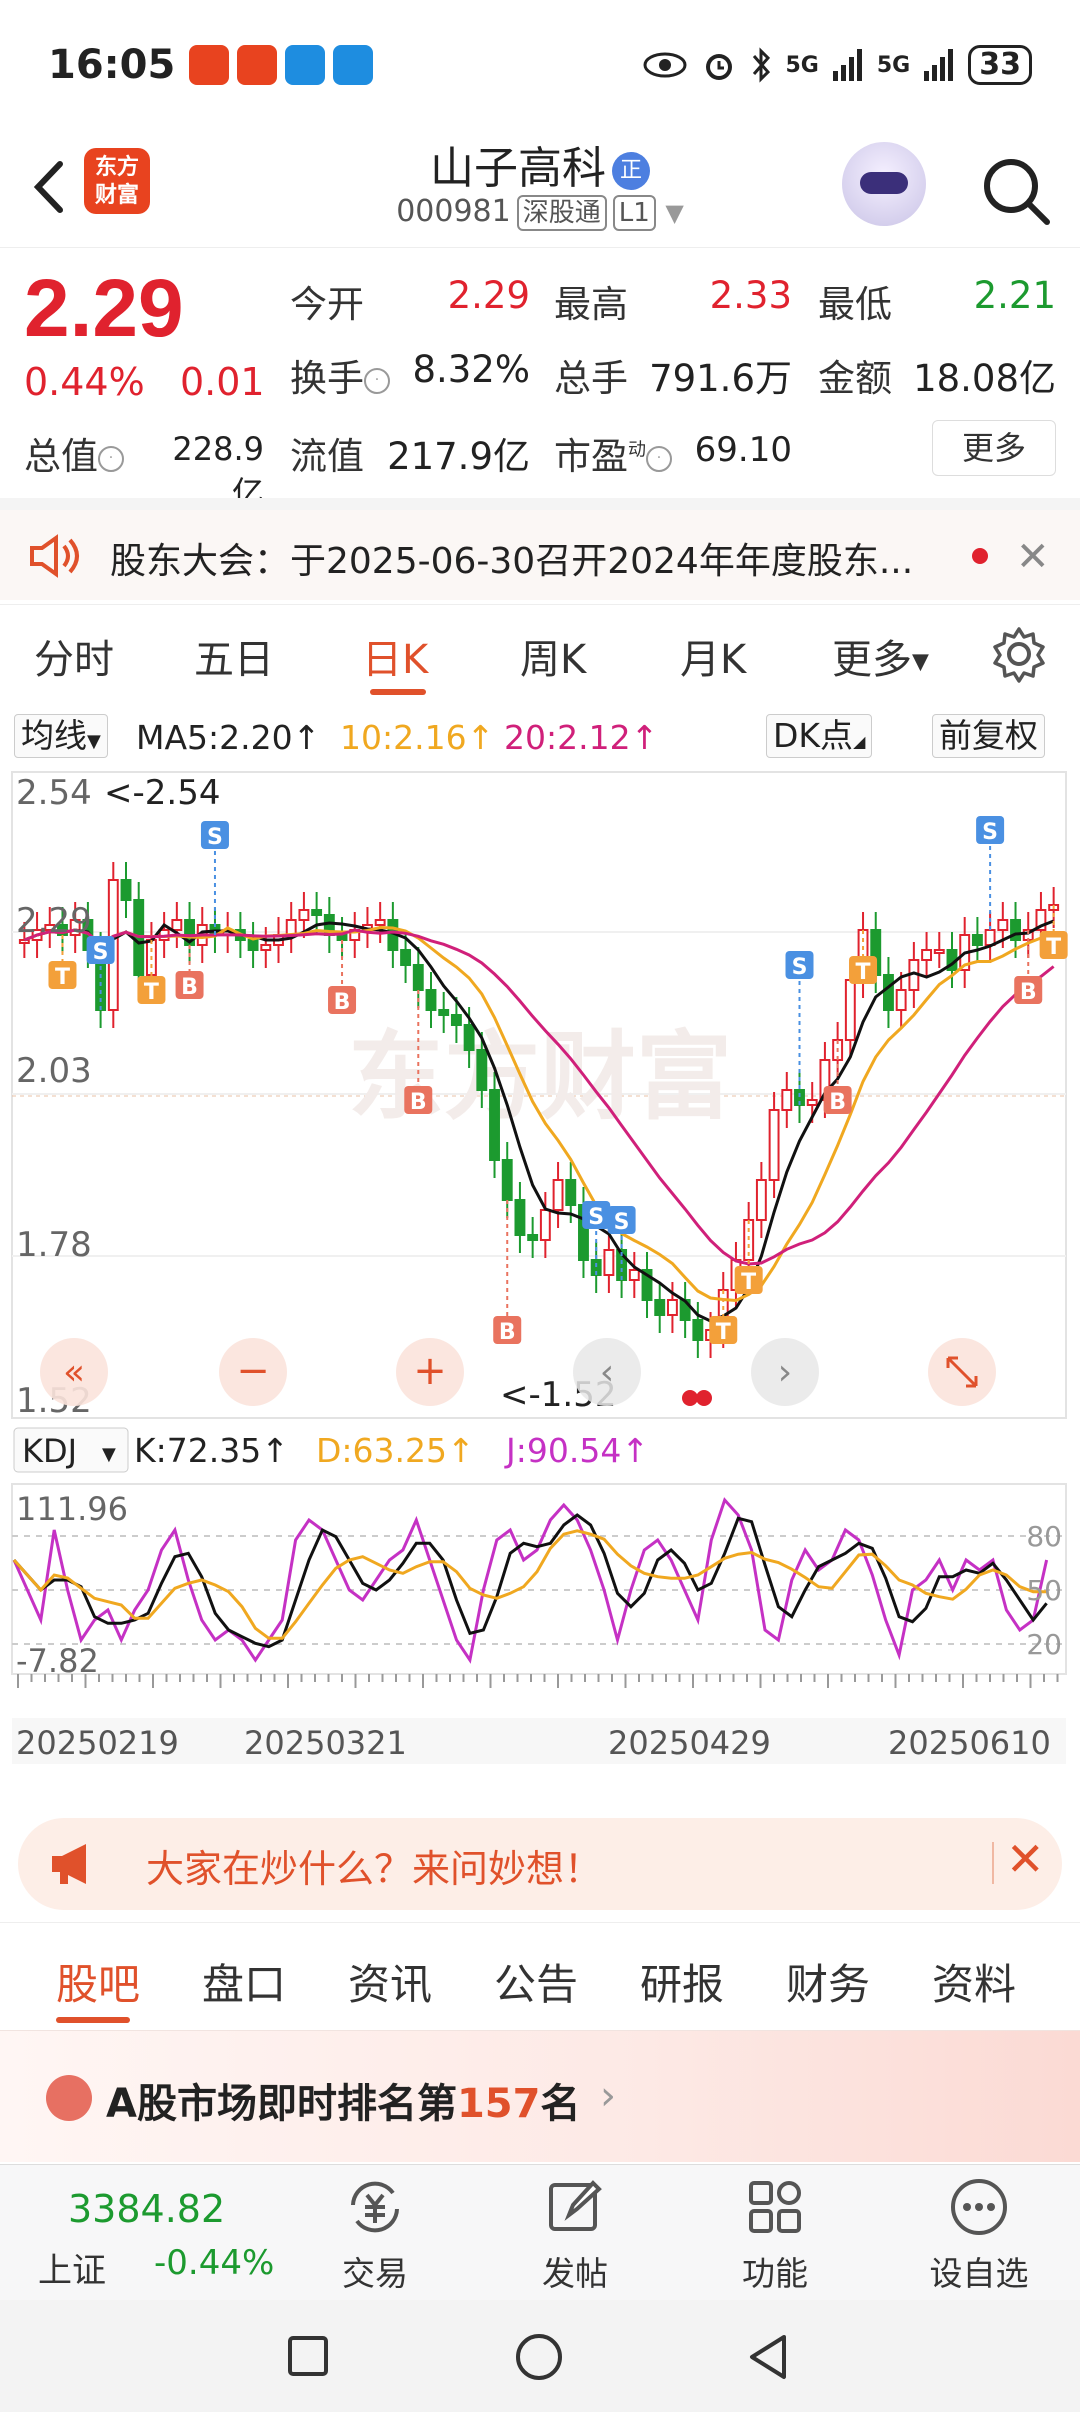 The image size is (1080, 2412). I want to click on event-dot, so click(690, 1398).